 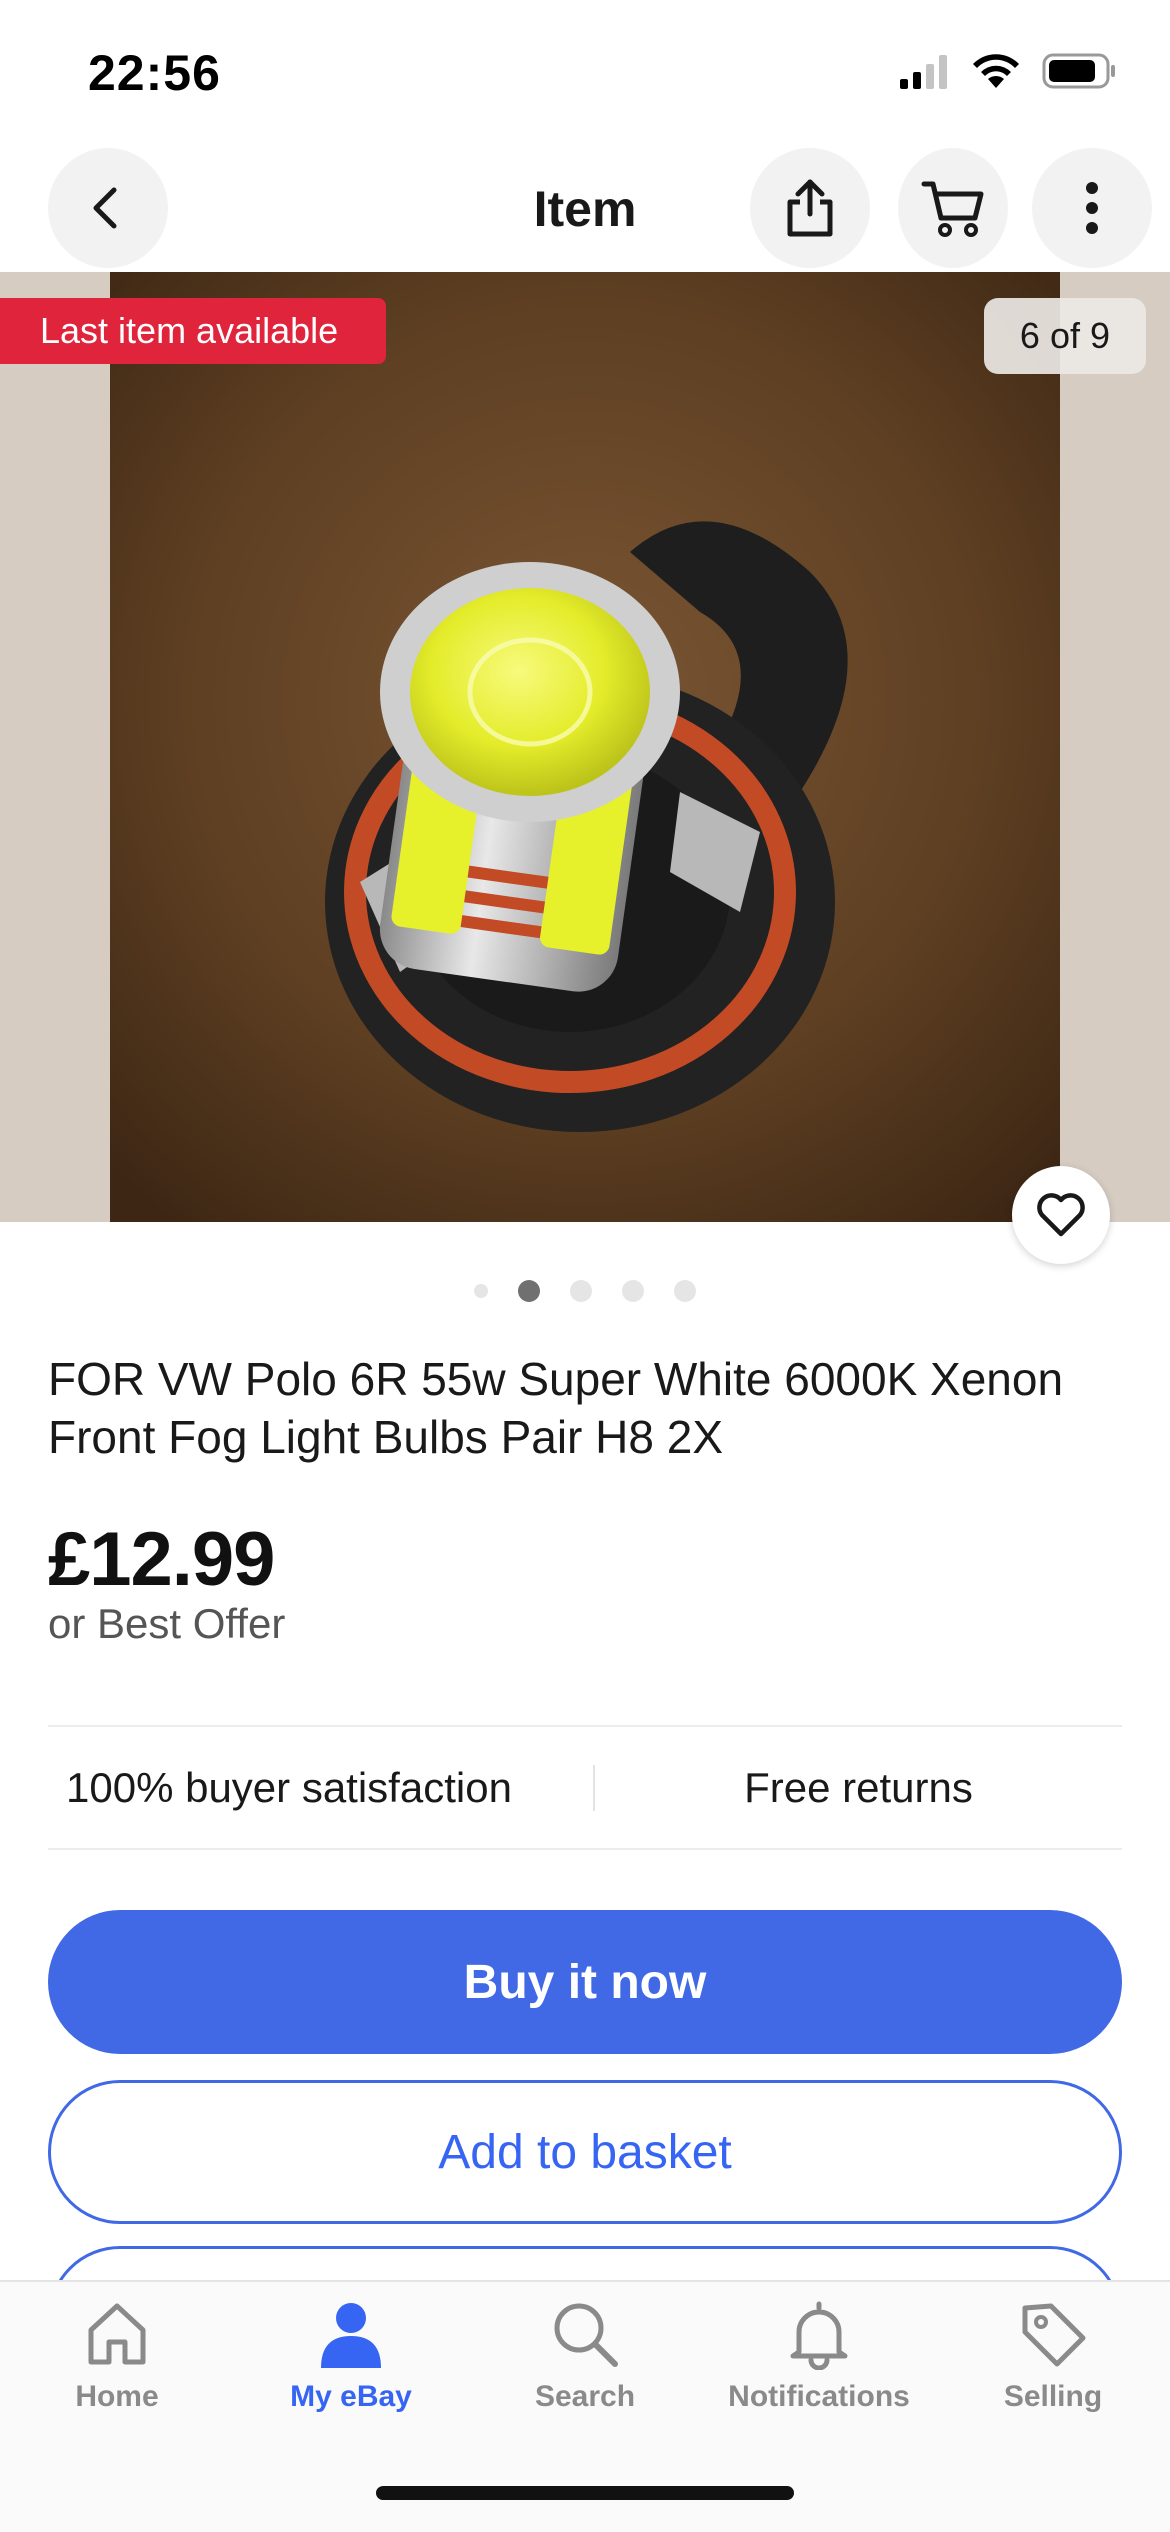 I want to click on tab-label: Home, so click(x=117, y=2396).